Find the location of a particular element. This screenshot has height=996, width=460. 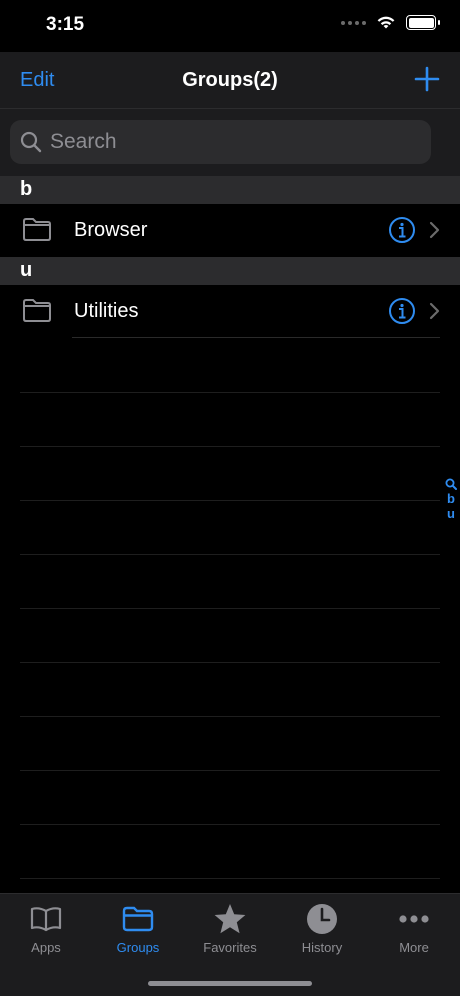

clock-icon is located at coordinates (322, 919).